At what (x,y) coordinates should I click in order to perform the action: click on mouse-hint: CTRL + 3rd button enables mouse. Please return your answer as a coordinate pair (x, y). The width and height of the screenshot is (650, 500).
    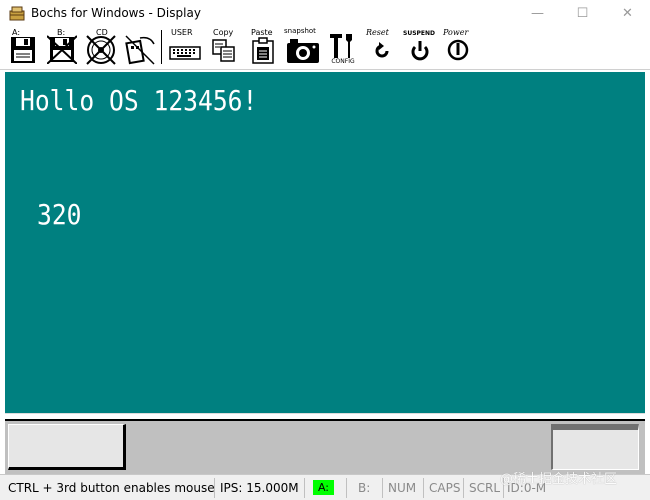
    Looking at the image, I should click on (111, 488).